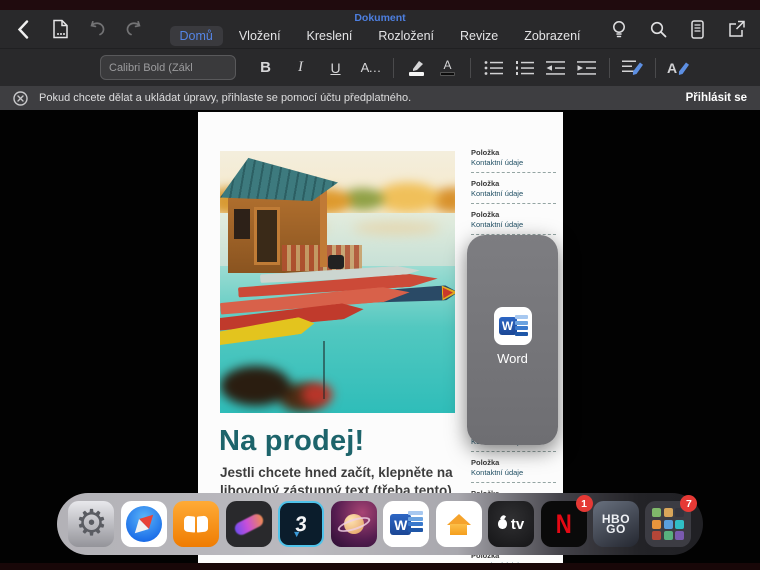 The width and height of the screenshot is (760, 570). Describe the element at coordinates (353, 524) in the screenshot. I see `dock-app-astronomy` at that location.